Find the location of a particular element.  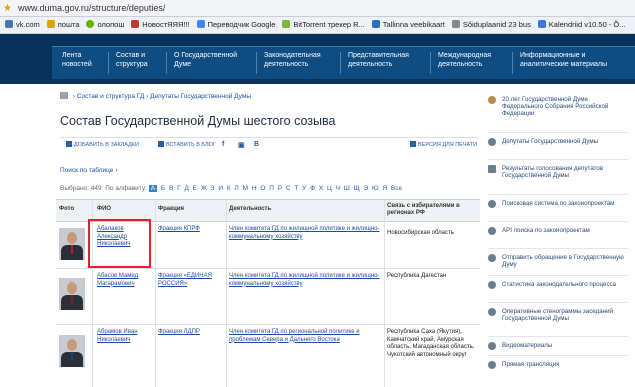

bookmark-mail: пошта is located at coordinates (63, 24).